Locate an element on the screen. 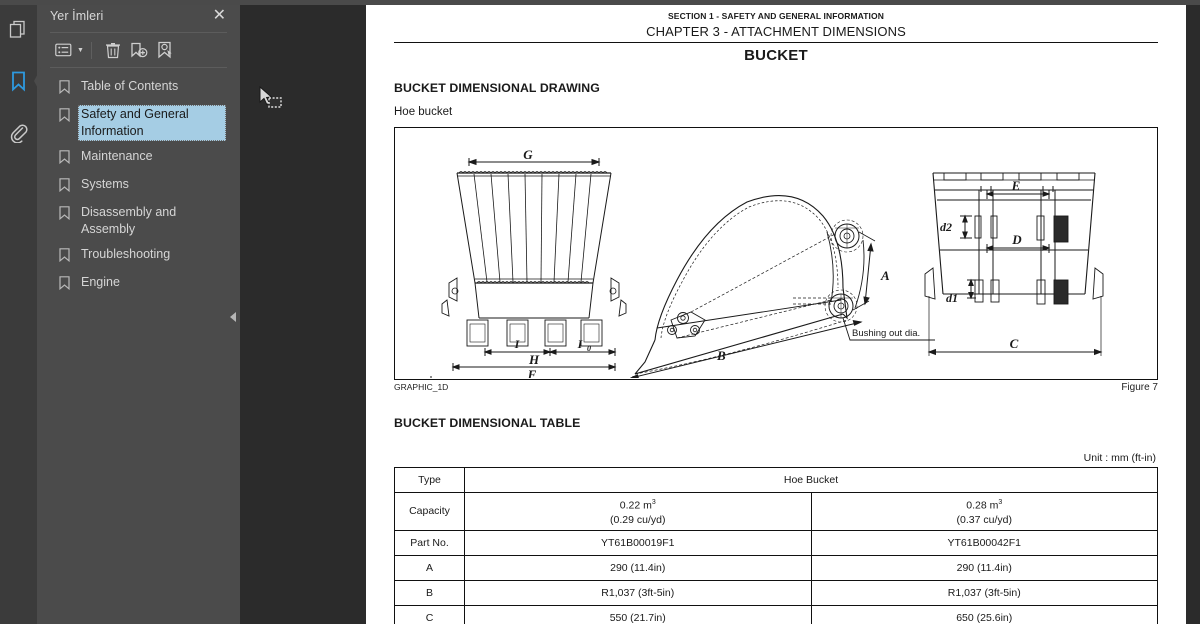 The height and width of the screenshot is (624, 1200). bookmark-item: Disassembly and Assembly is located at coordinates (138, 221).